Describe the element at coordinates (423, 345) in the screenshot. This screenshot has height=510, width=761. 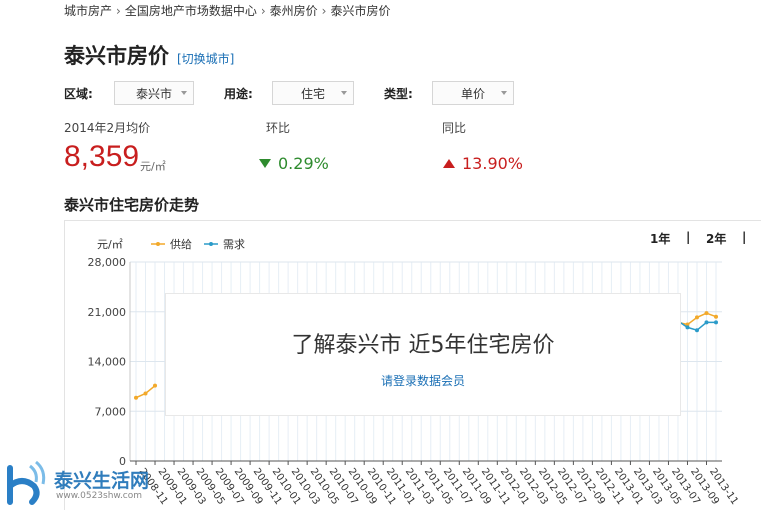
I see `overlay-title: 了解泰兴市 近5年住宅房价` at that location.